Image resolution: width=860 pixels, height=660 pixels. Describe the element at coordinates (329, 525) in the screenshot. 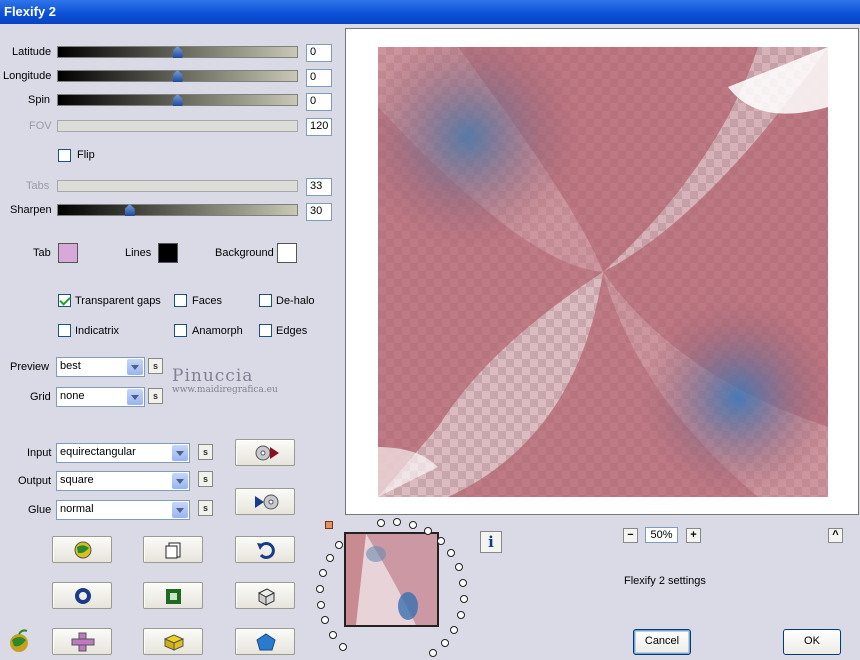

I see `dial-handle` at that location.